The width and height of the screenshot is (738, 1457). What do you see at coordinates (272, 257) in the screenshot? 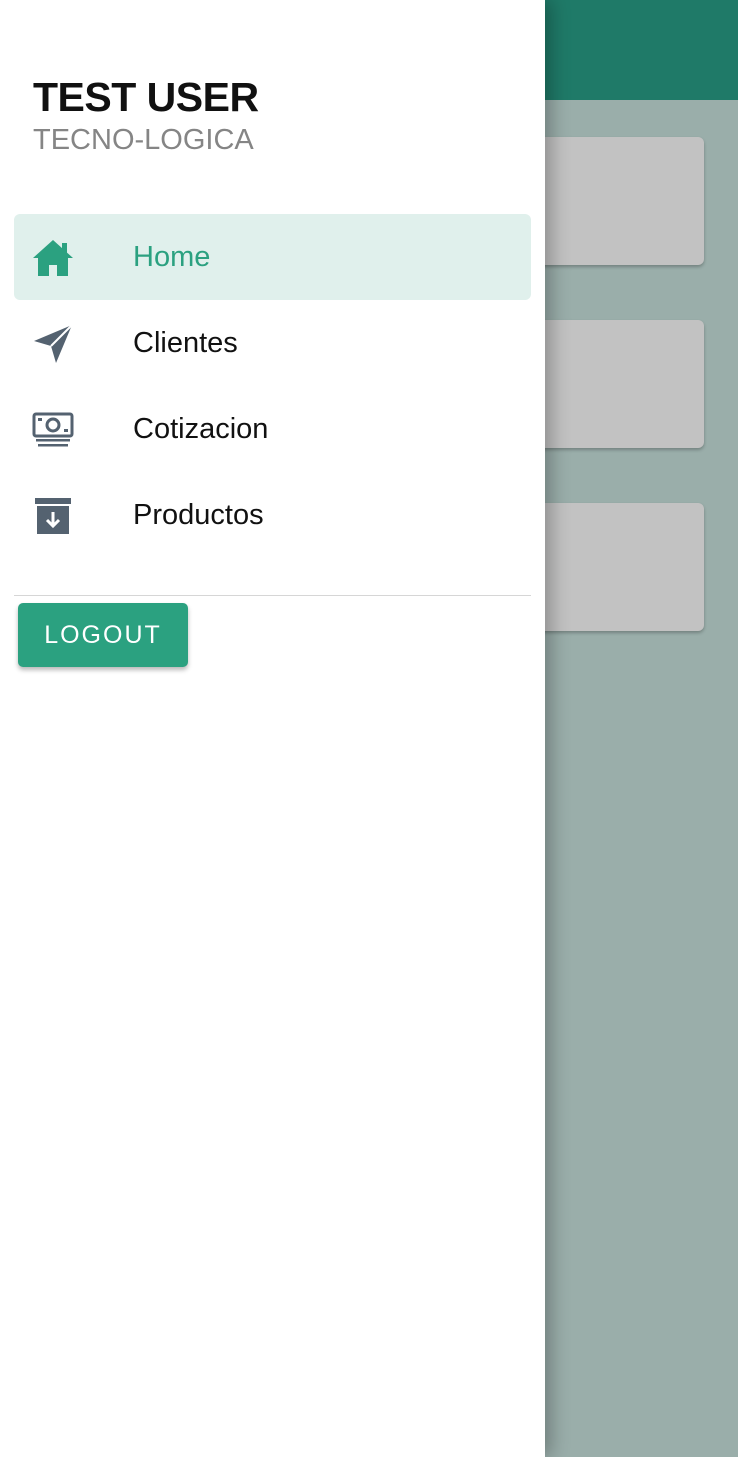
I see `nav-item-home: Home` at bounding box center [272, 257].